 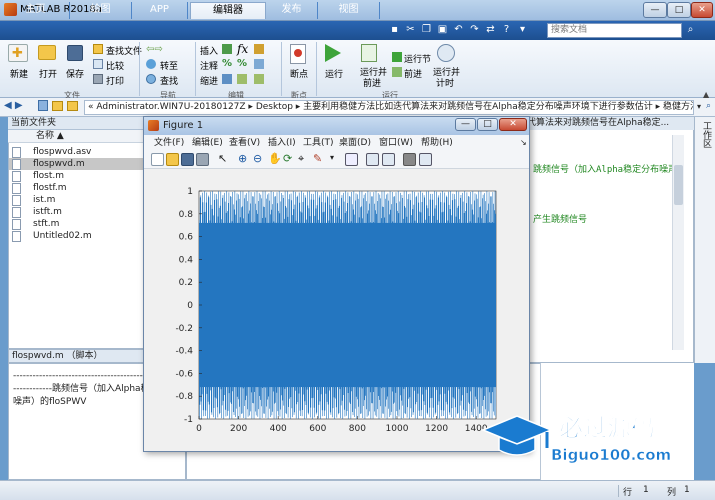 What do you see at coordinates (679, 10) in the screenshot?
I see `maximize-button: □` at bounding box center [679, 10].